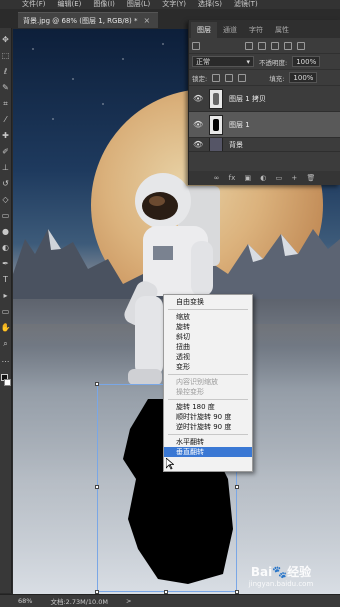 This screenshot has width=340, height=607. What do you see at coordinates (5, 231) in the screenshot?
I see `blur-tool-icon: ●` at bounding box center [5, 231].